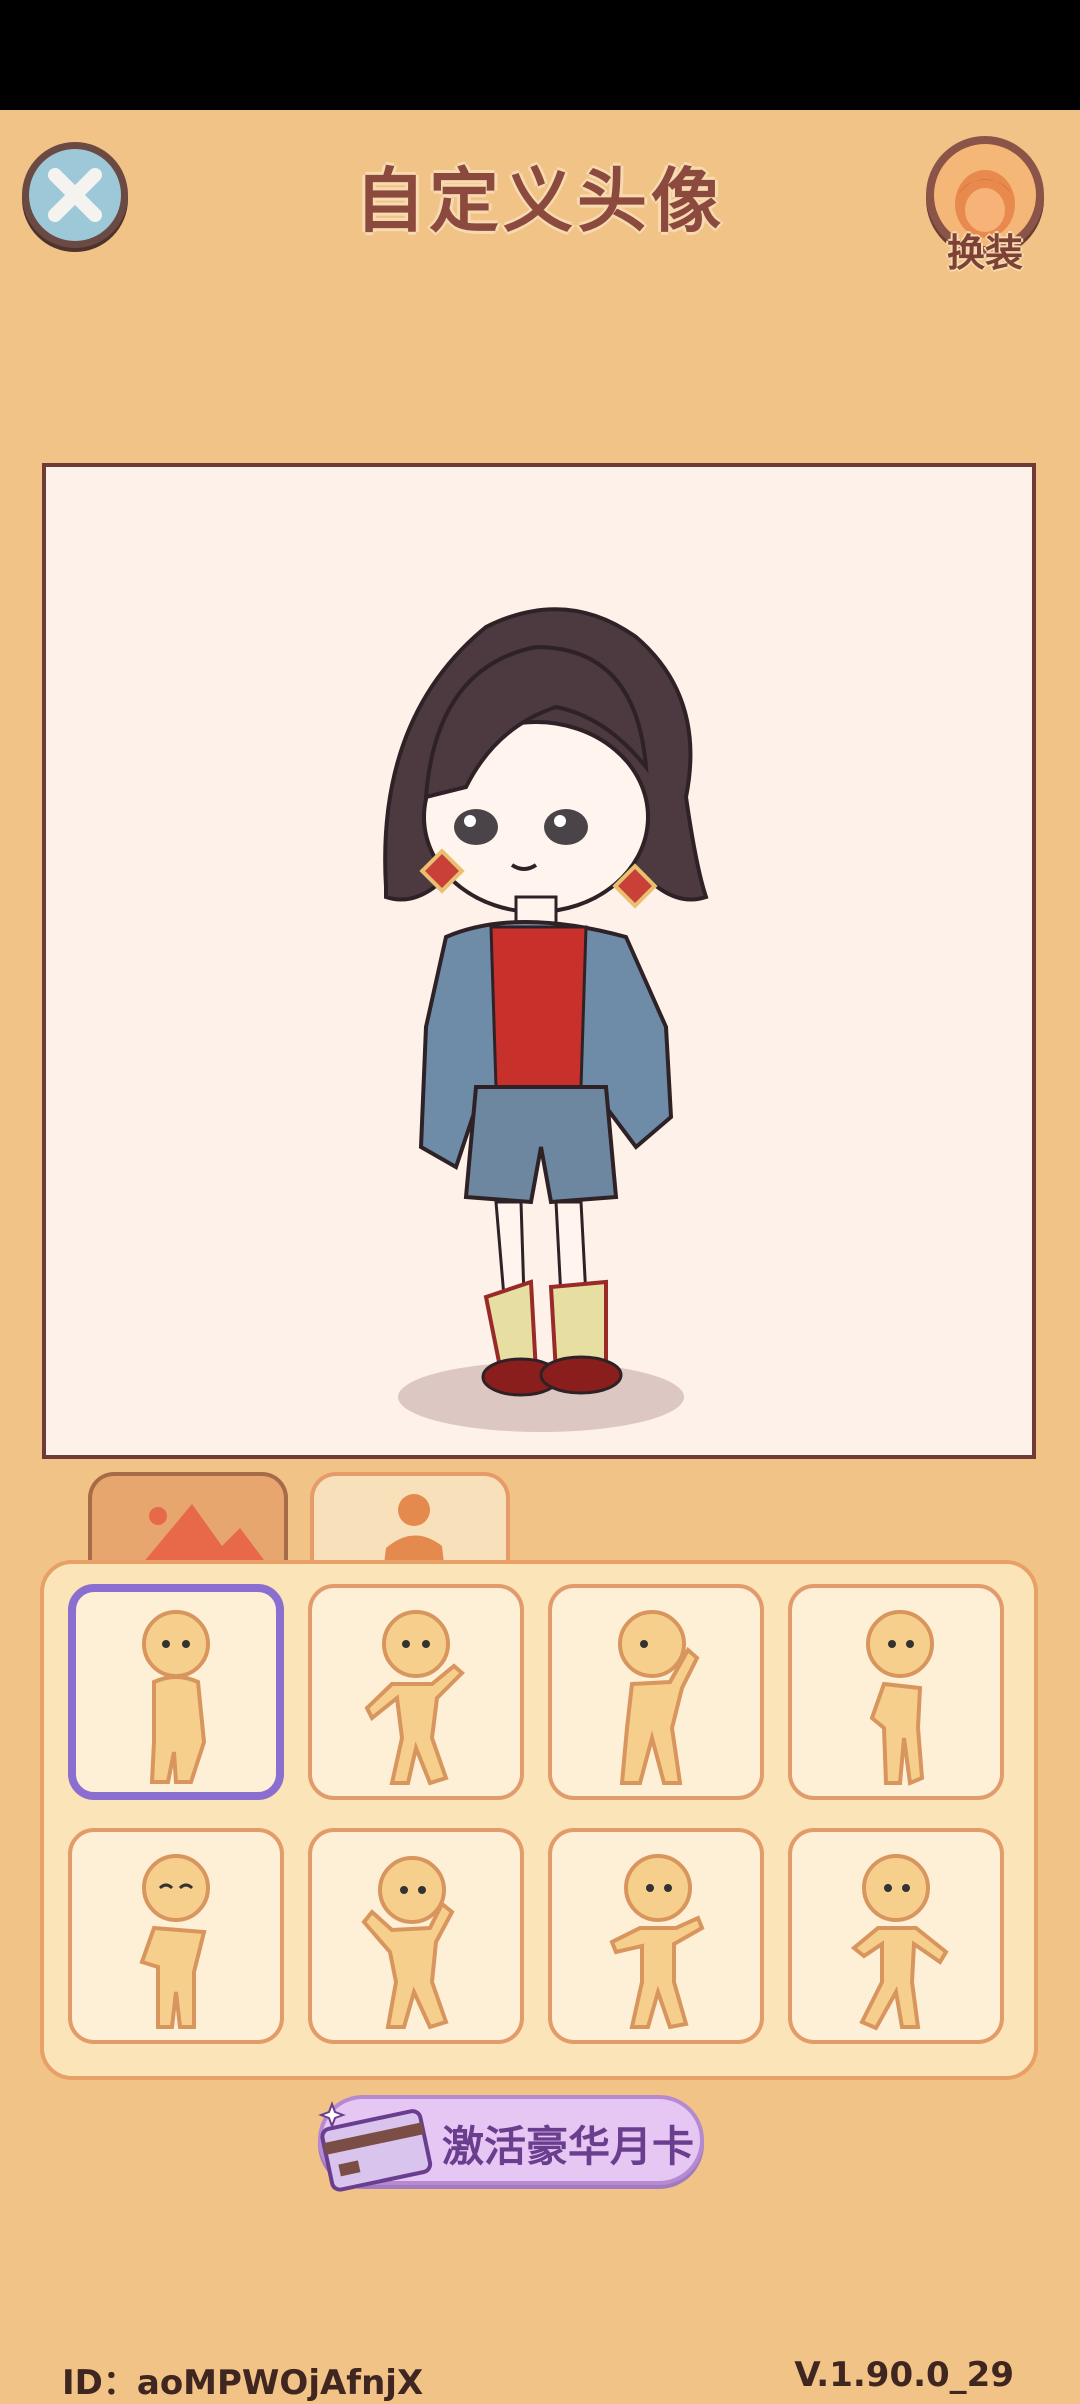 The image size is (1080, 2404). What do you see at coordinates (568, 2146) in the screenshot?
I see `vip-label: 激活豪华月卡` at bounding box center [568, 2146].